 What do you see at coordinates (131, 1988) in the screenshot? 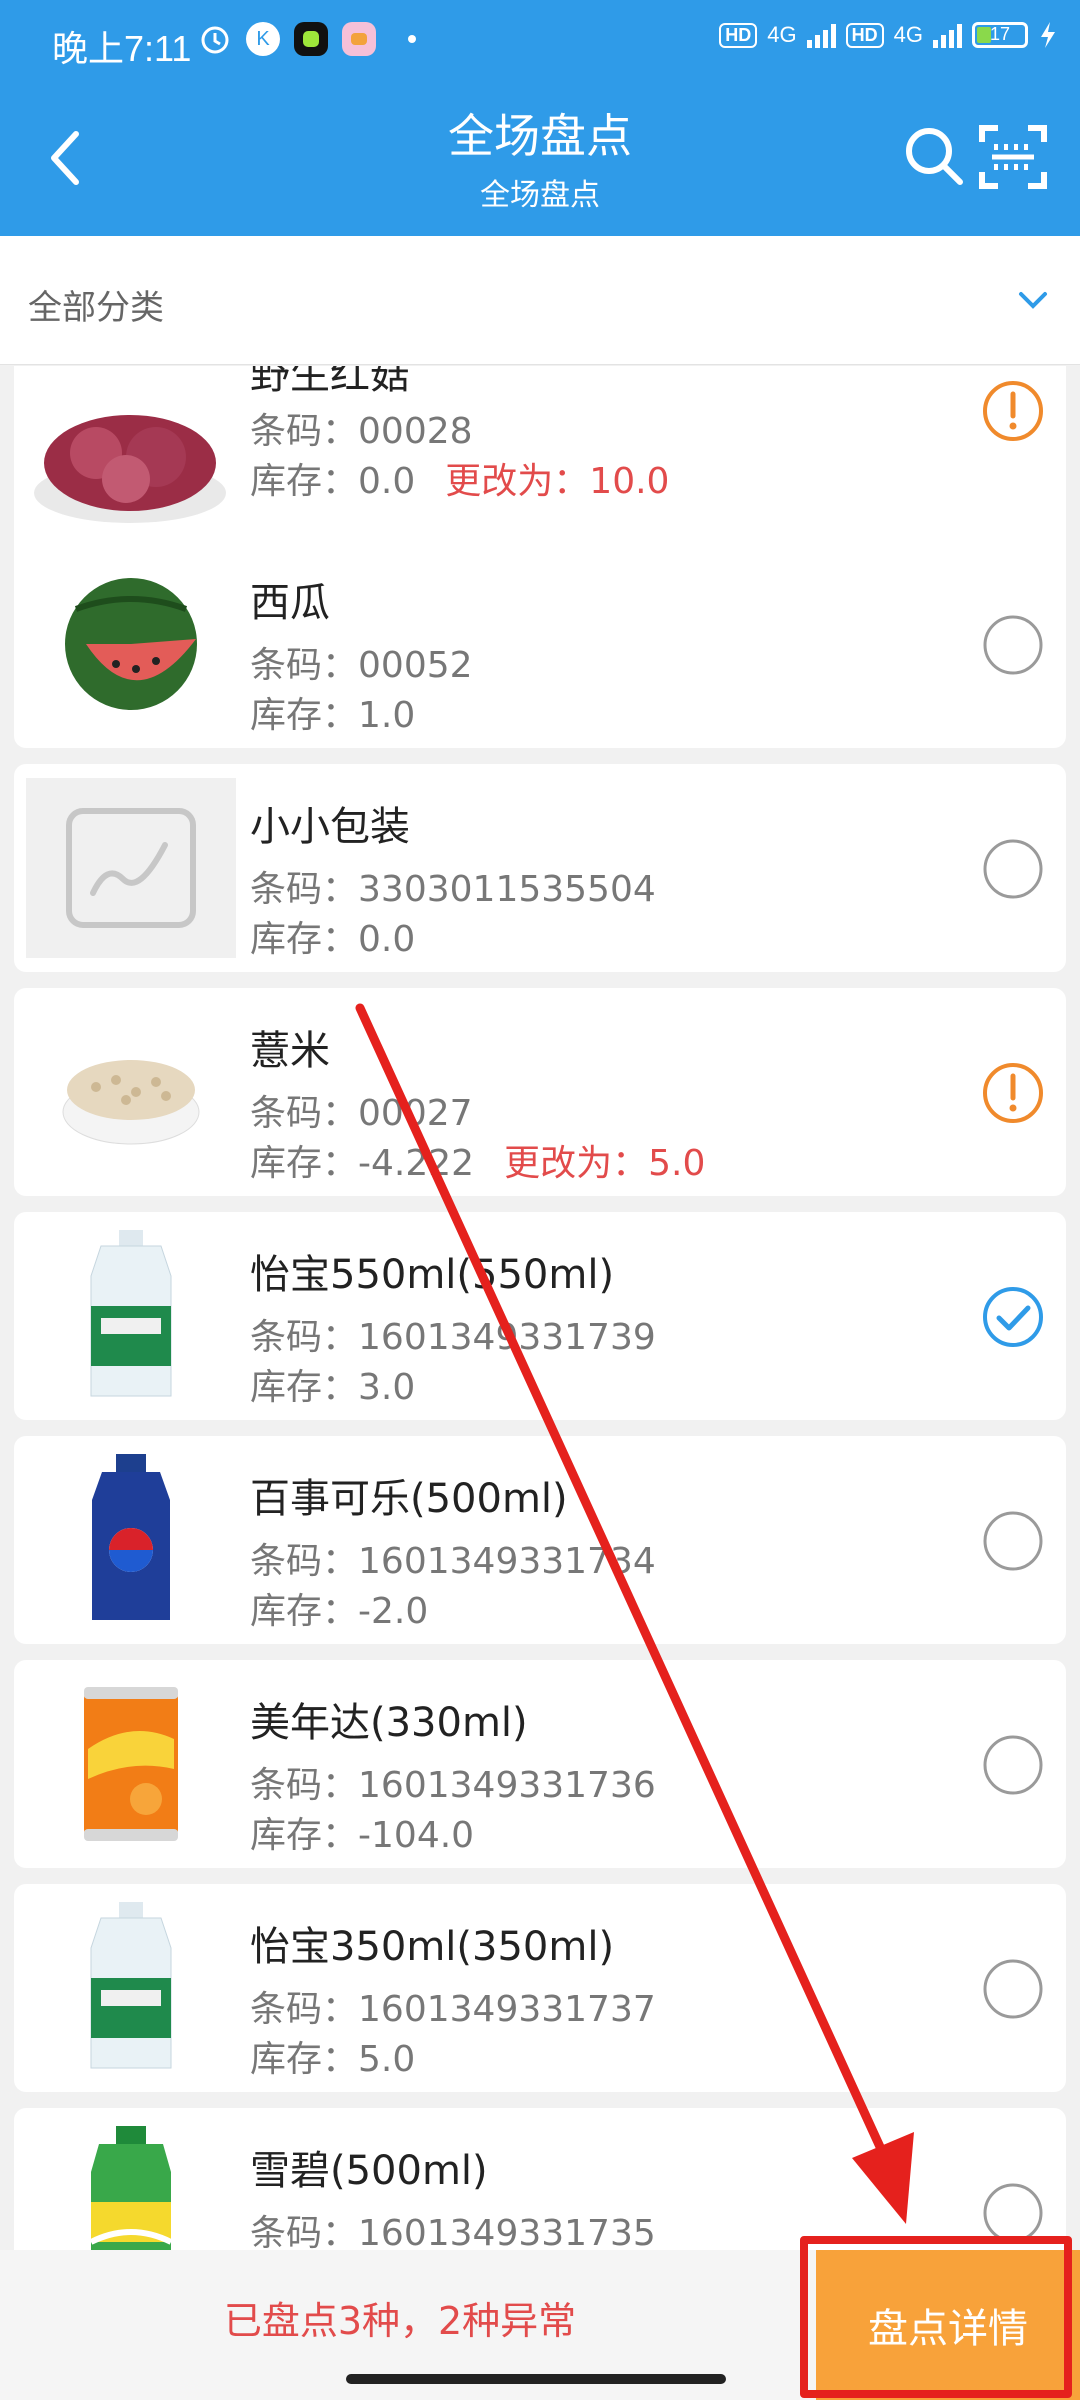
I see `product-image-water-bottle-small` at bounding box center [131, 1988].